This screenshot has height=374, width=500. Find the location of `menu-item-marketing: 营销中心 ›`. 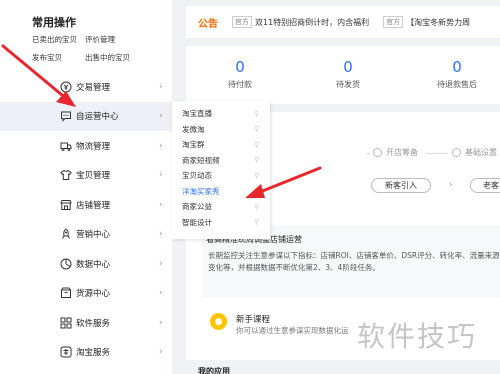

menu-item-marketing: 营销中心 › is located at coordinates (86, 235).